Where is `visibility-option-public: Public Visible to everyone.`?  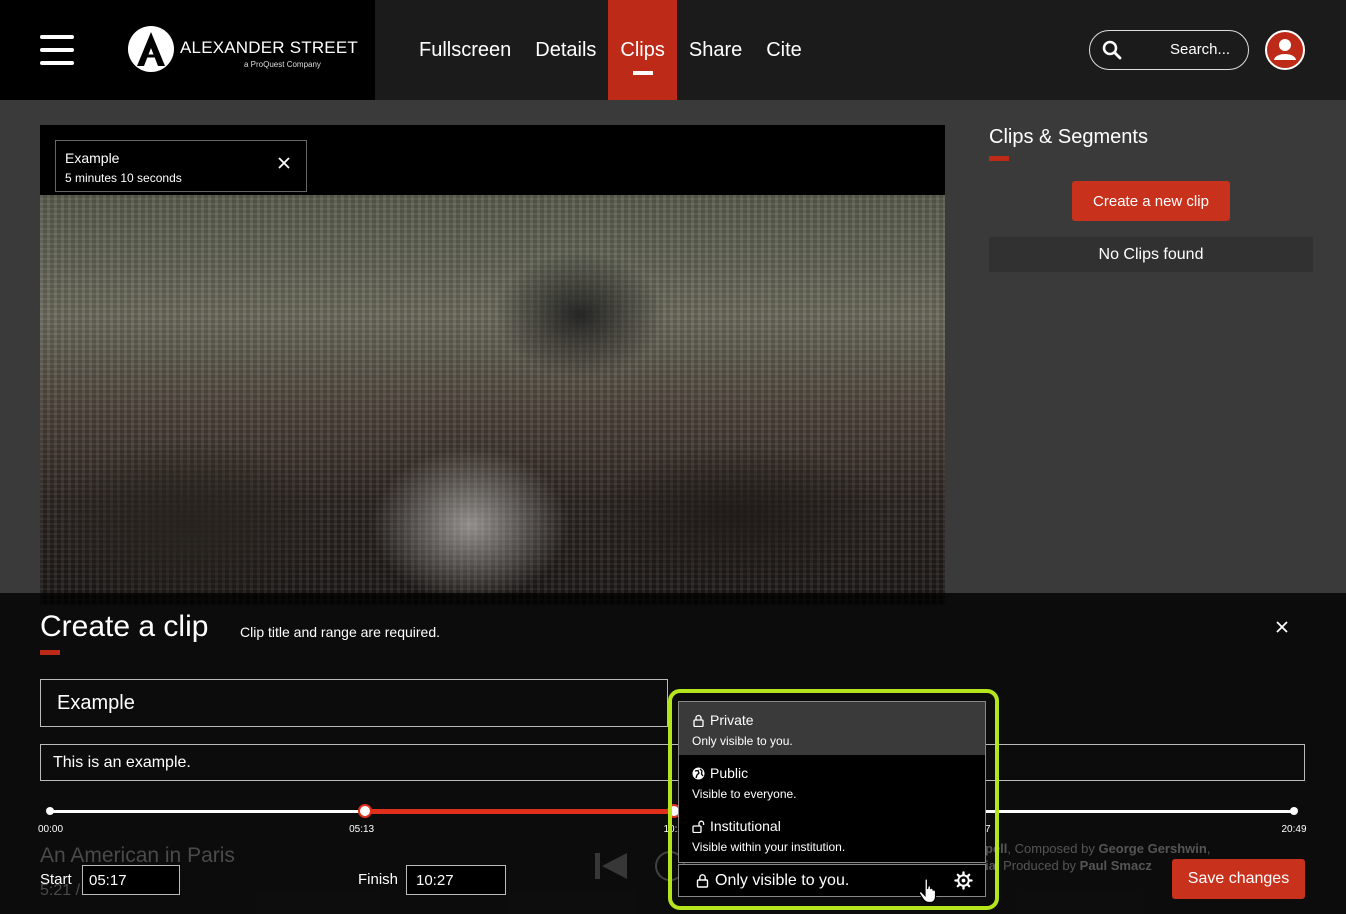
visibility-option-public: Public Visible to everyone. is located at coordinates (832, 781).